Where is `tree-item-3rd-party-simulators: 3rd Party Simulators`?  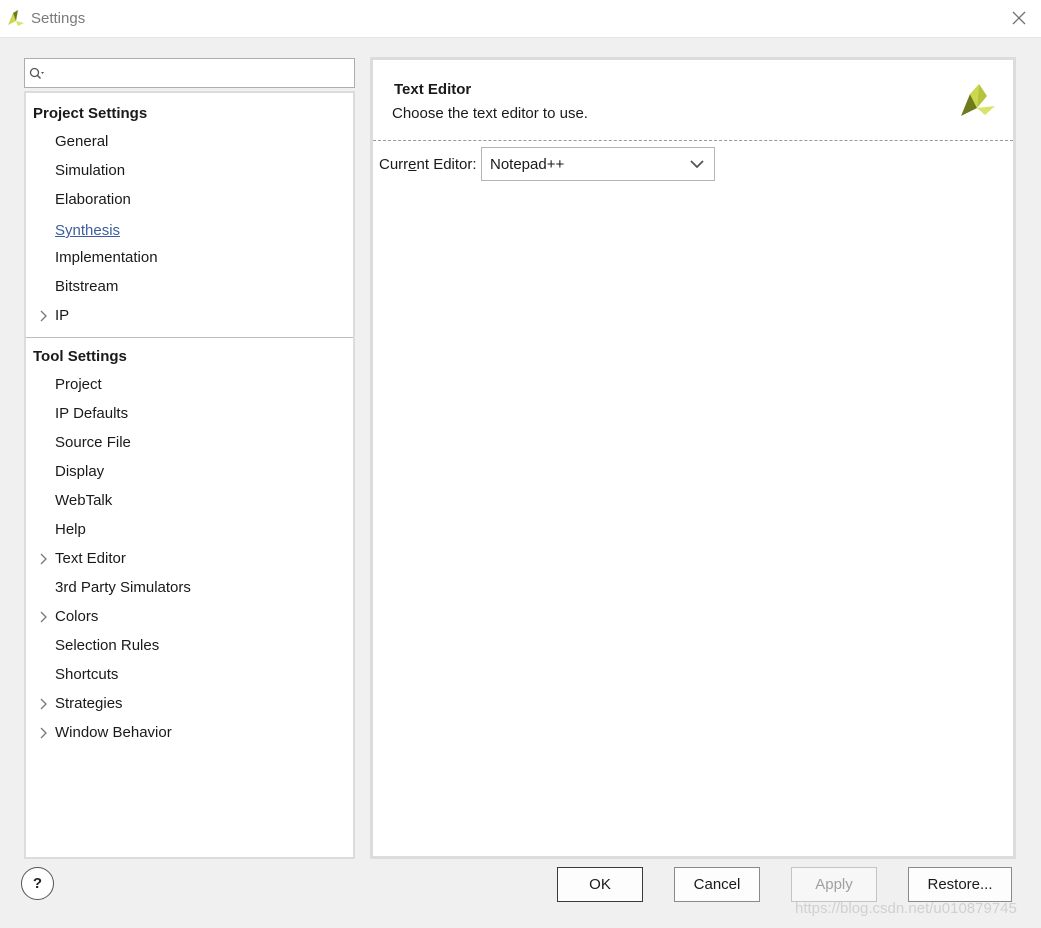
tree-item-3rd-party-simulators: 3rd Party Simulators is located at coordinates (123, 587).